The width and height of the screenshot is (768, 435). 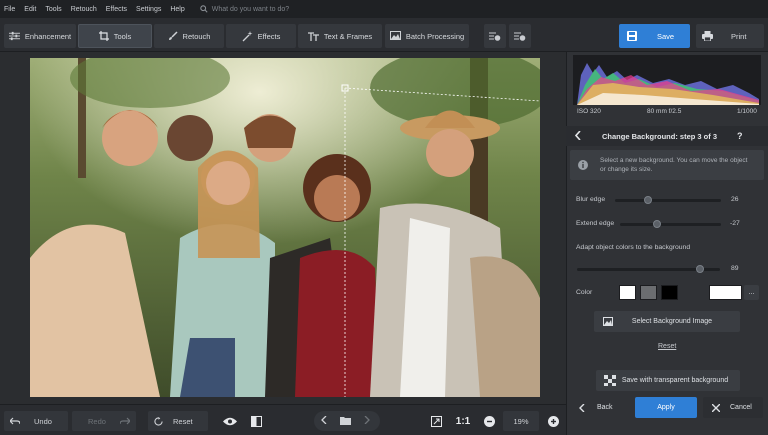 What do you see at coordinates (660, 136) in the screenshot?
I see `panel-title: Change Background: step 3 of 3` at bounding box center [660, 136].